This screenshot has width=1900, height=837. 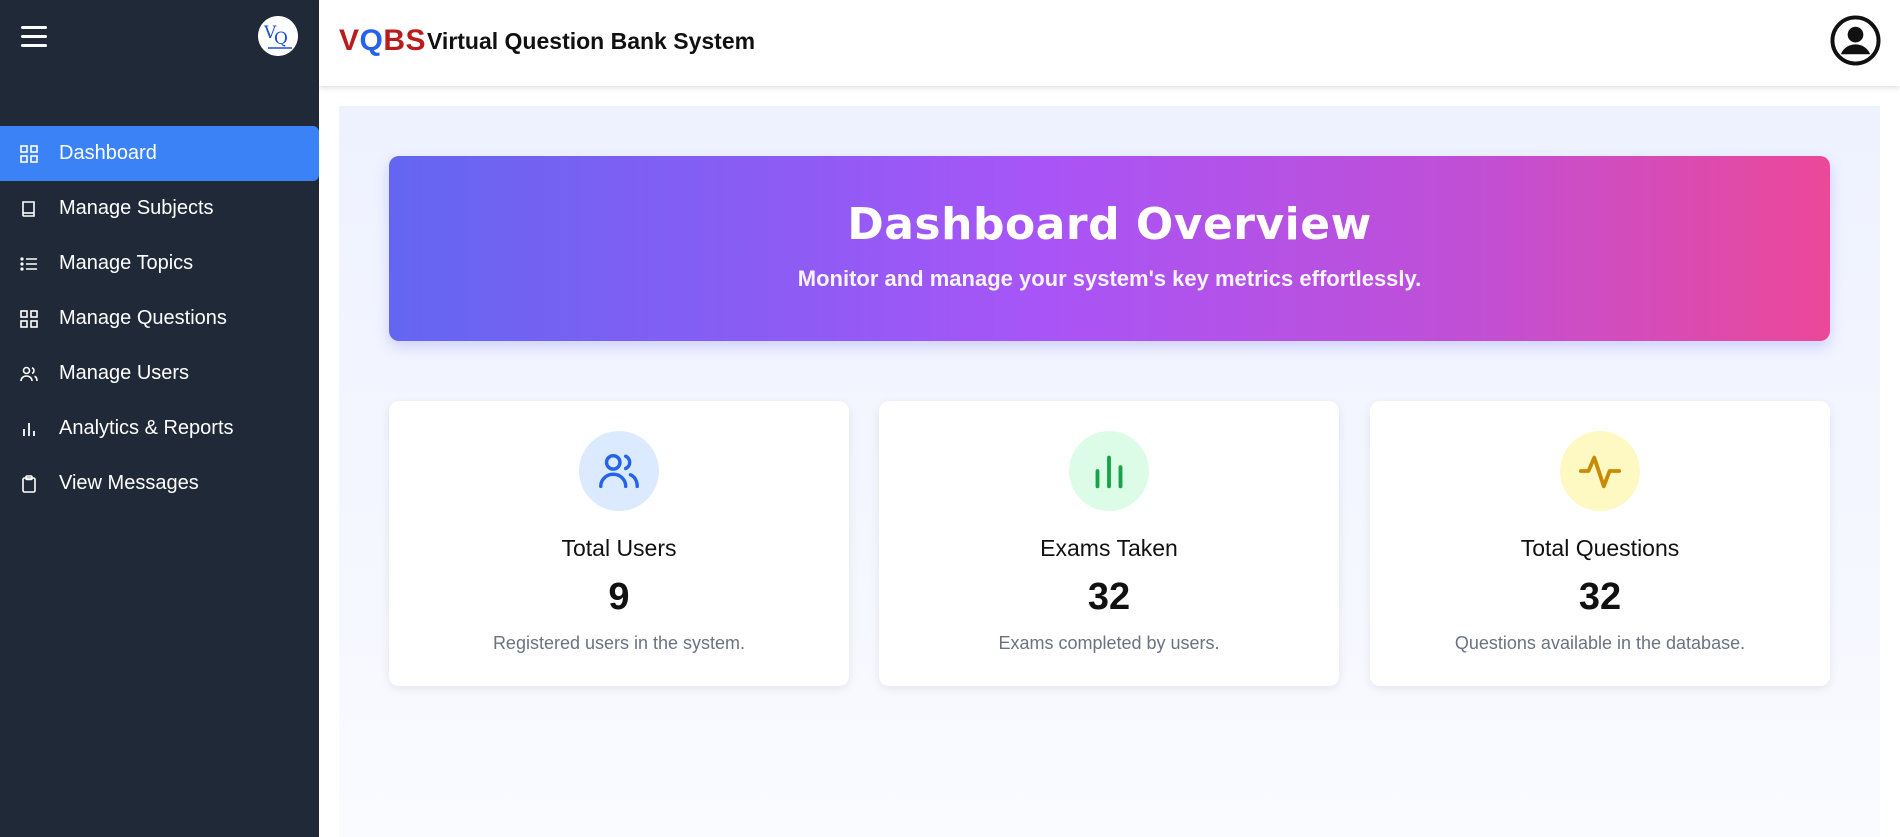 I want to click on sidebar-item-view-messages: View Messages, so click(x=159, y=483).